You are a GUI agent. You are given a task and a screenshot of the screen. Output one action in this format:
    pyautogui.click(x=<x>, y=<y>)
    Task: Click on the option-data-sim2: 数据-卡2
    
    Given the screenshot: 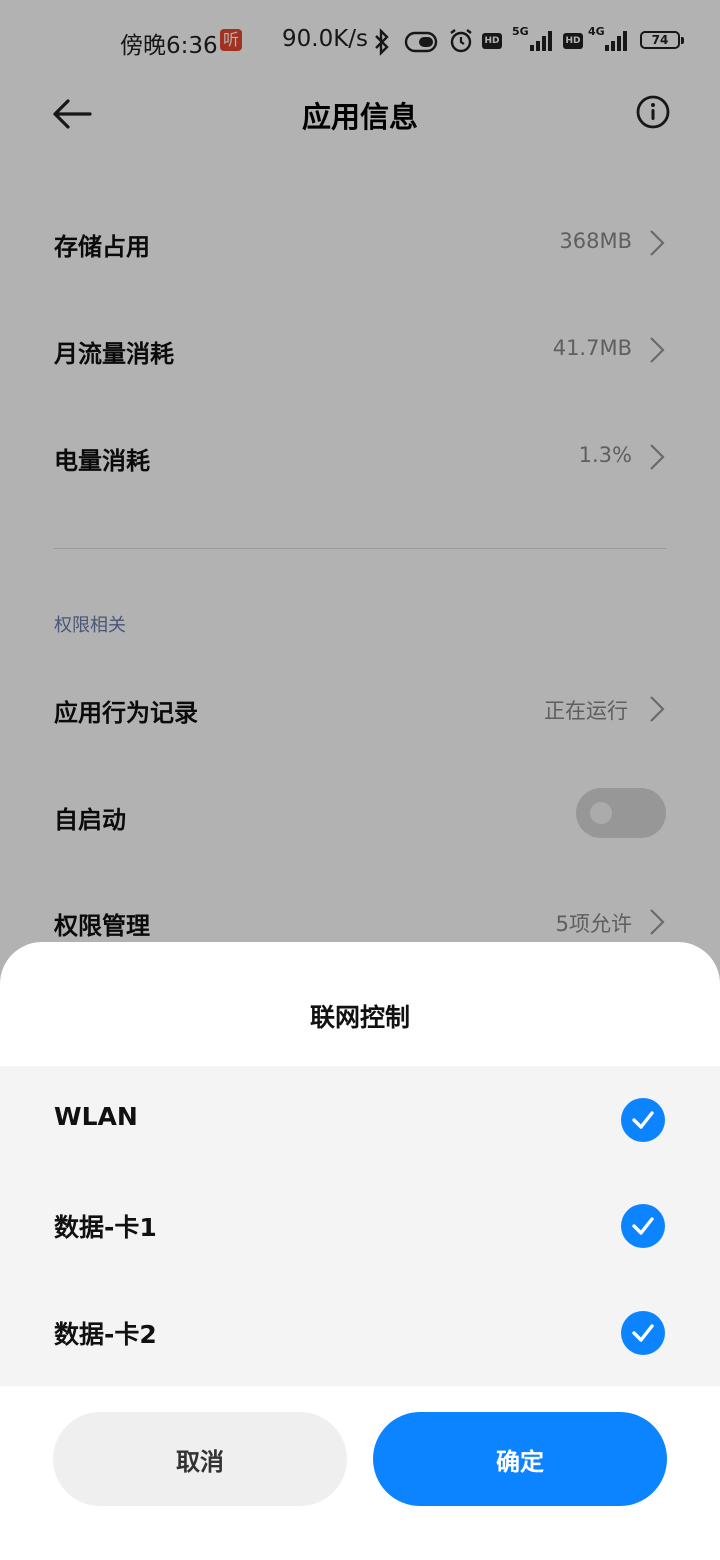 What is the action you would take?
    pyautogui.click(x=360, y=1332)
    